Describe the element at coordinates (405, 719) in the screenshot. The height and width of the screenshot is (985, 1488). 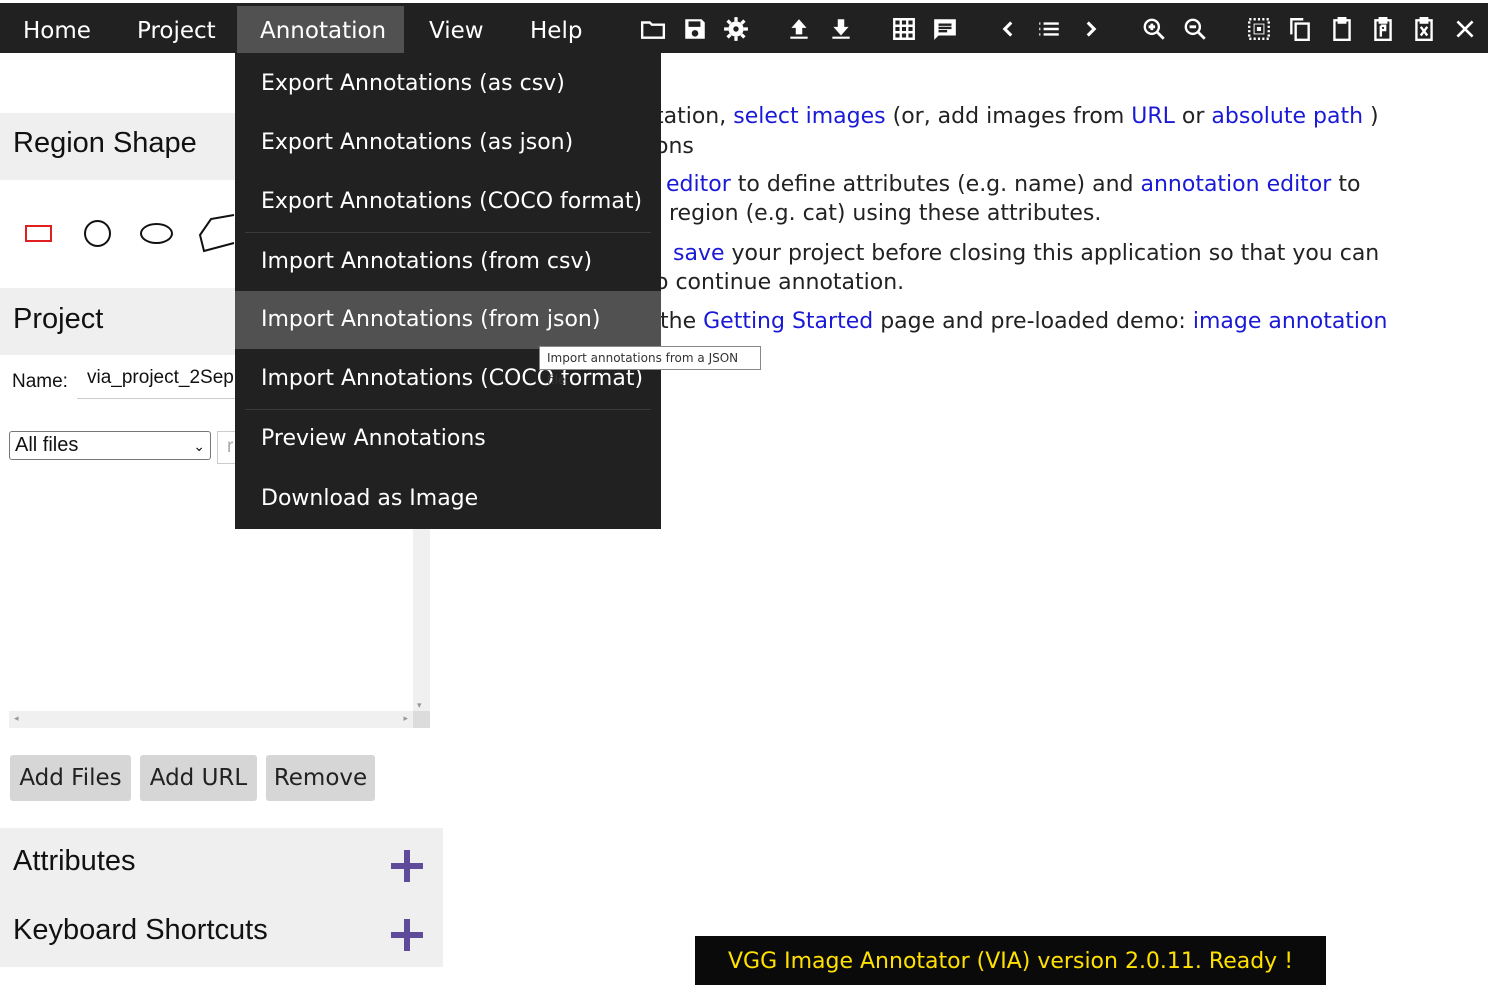
I see `scroll-right-icon: ▸` at that location.